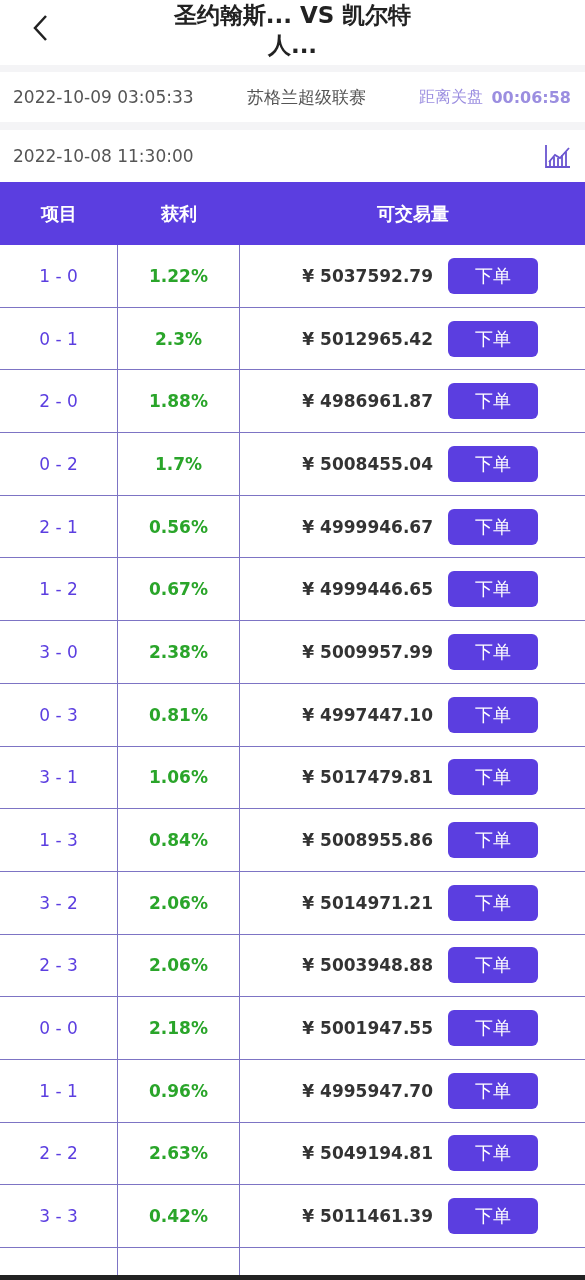 The width and height of the screenshot is (585, 1280). Describe the element at coordinates (178, 401) in the screenshot. I see `profit-cell: 1.88%` at that location.